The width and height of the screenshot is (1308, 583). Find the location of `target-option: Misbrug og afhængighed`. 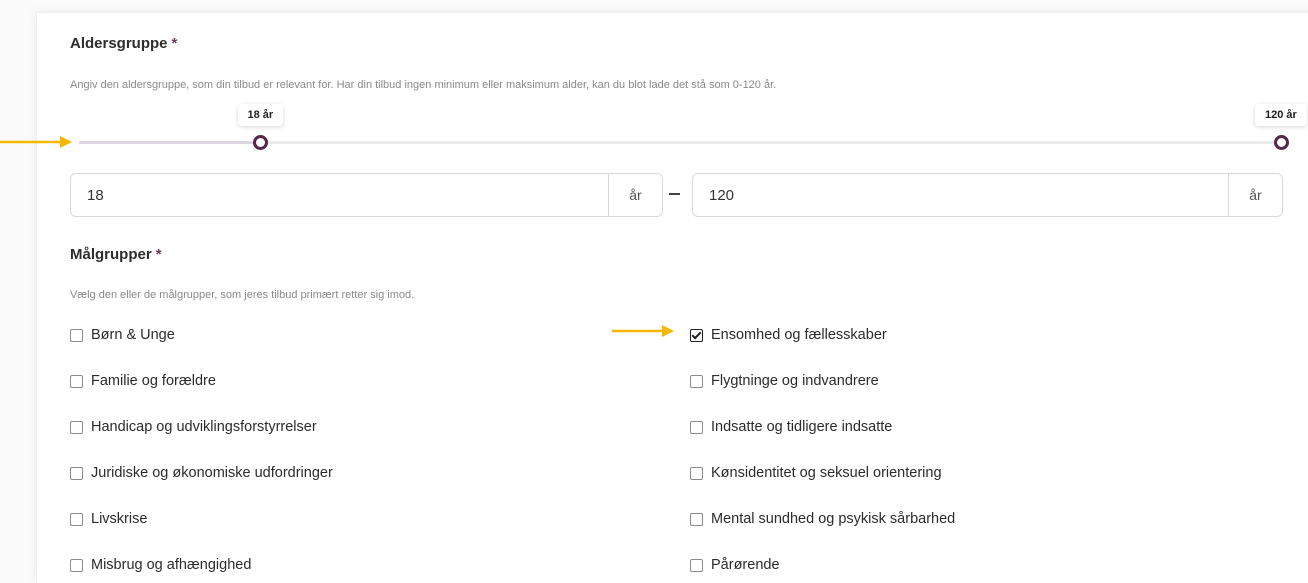

target-option: Misbrug og afhængighed is located at coordinates (160, 565).